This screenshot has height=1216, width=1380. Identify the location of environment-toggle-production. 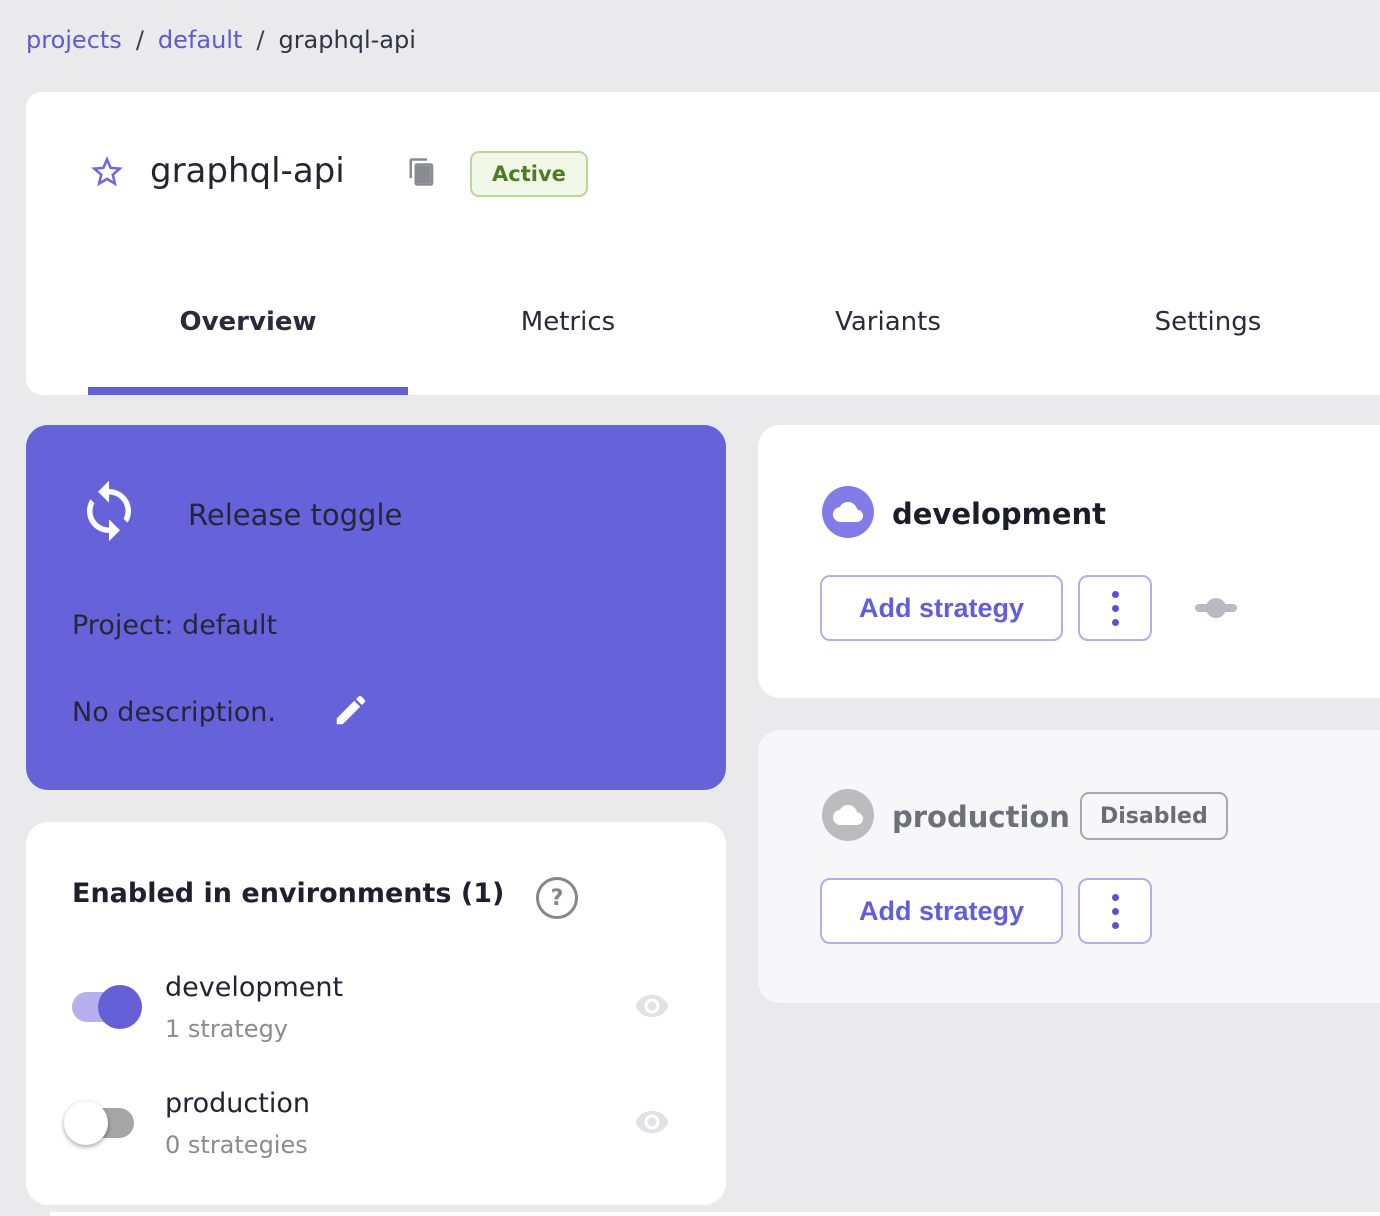
(99, 1123).